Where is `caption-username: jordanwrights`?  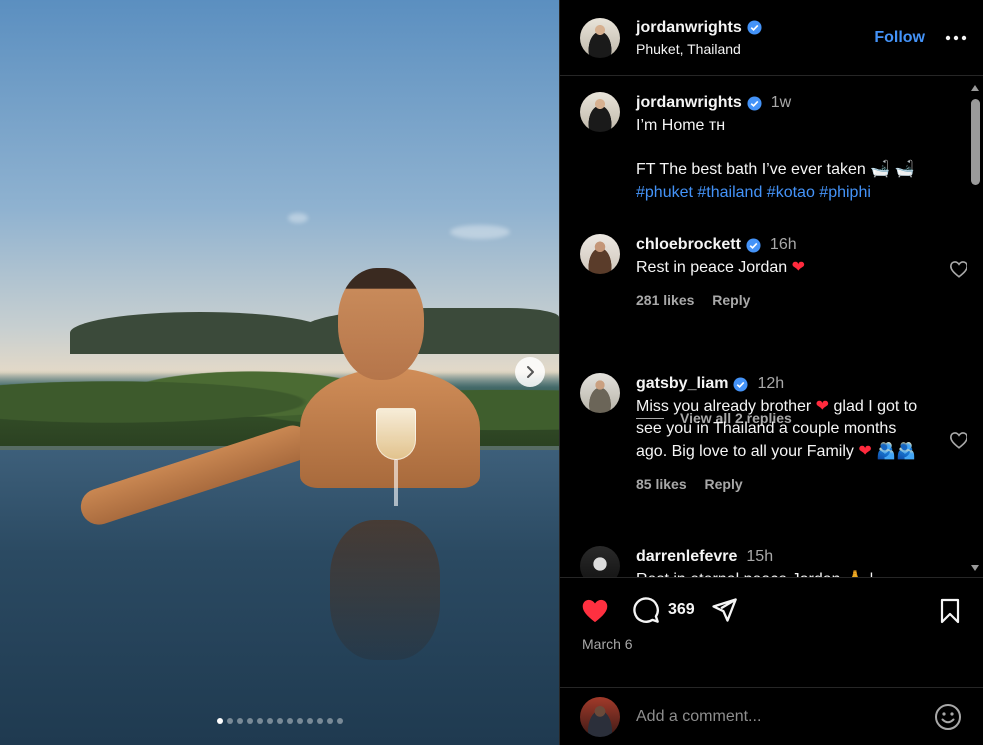 caption-username: jordanwrights is located at coordinates (689, 103).